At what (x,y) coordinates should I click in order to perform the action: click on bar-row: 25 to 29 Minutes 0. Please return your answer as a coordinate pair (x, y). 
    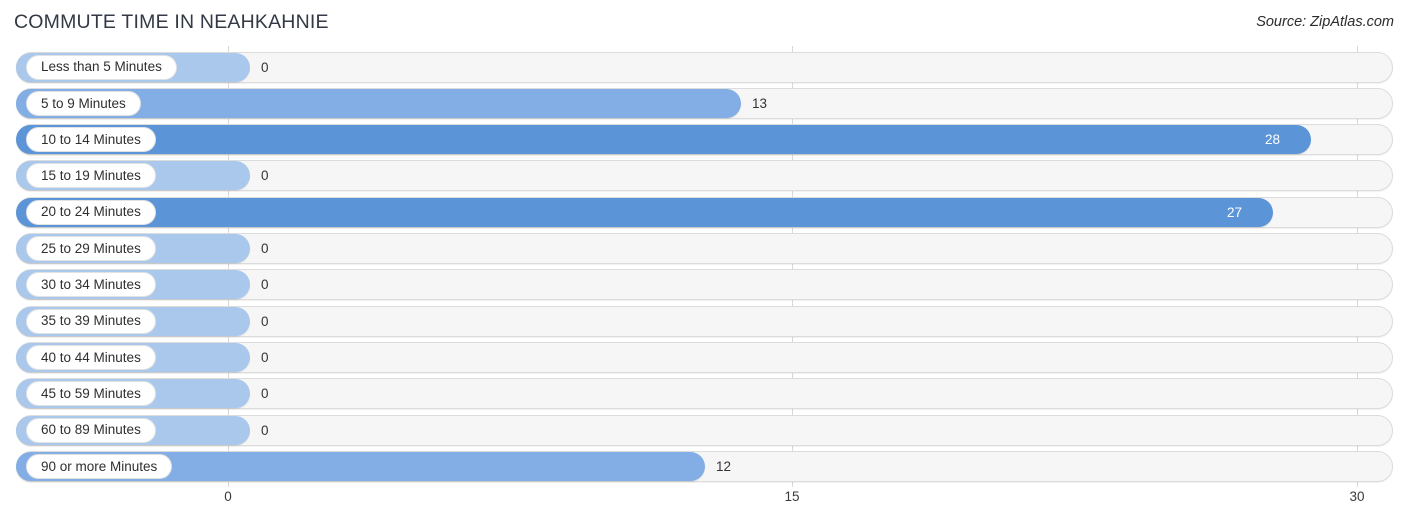
    Looking at the image, I should click on (703, 248).